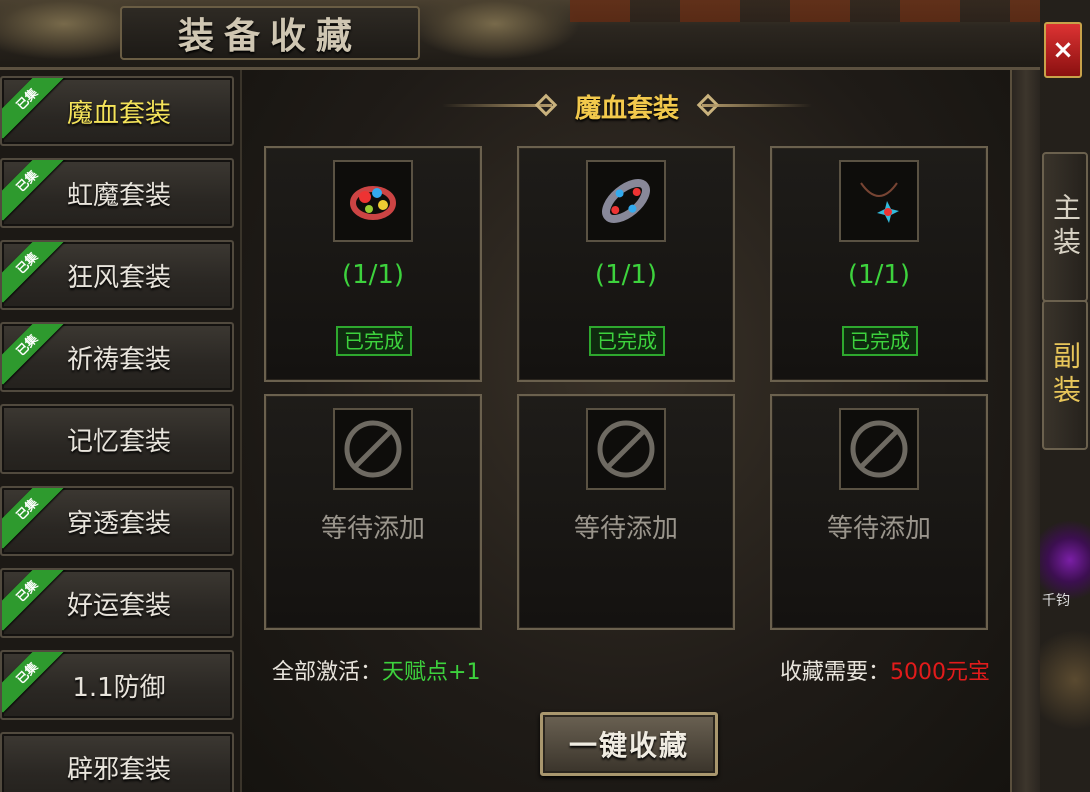 This screenshot has height=792, width=1090. I want to click on window-top-frame: 装备收藏, so click(520, 35).